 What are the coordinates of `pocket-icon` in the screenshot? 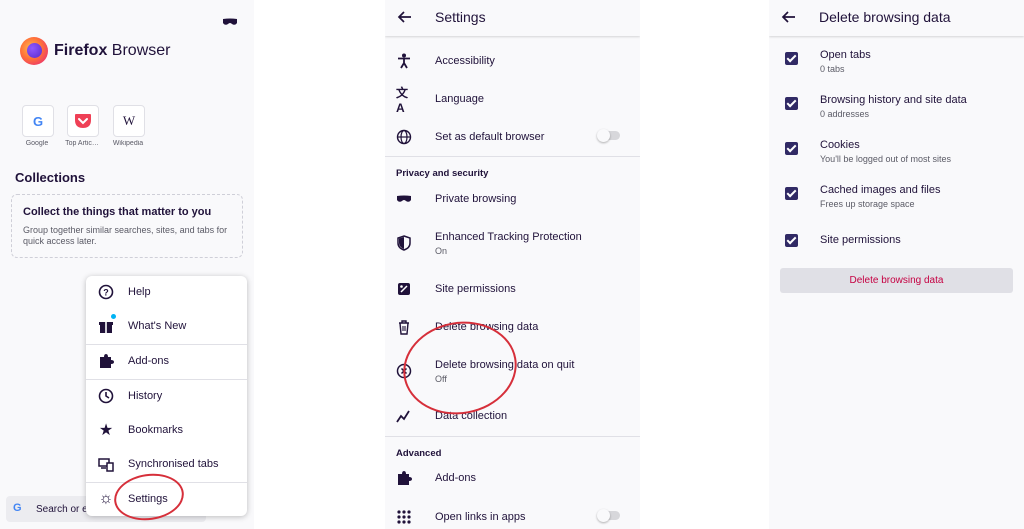 It's located at (83, 121).